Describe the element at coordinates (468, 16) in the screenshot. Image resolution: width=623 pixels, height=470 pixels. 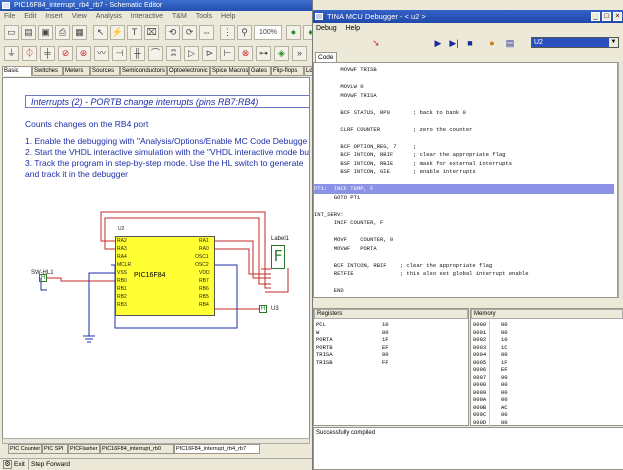
I see `debugger-title-bar: TINA MCU Debugger - < u2 > _ □ ×` at that location.